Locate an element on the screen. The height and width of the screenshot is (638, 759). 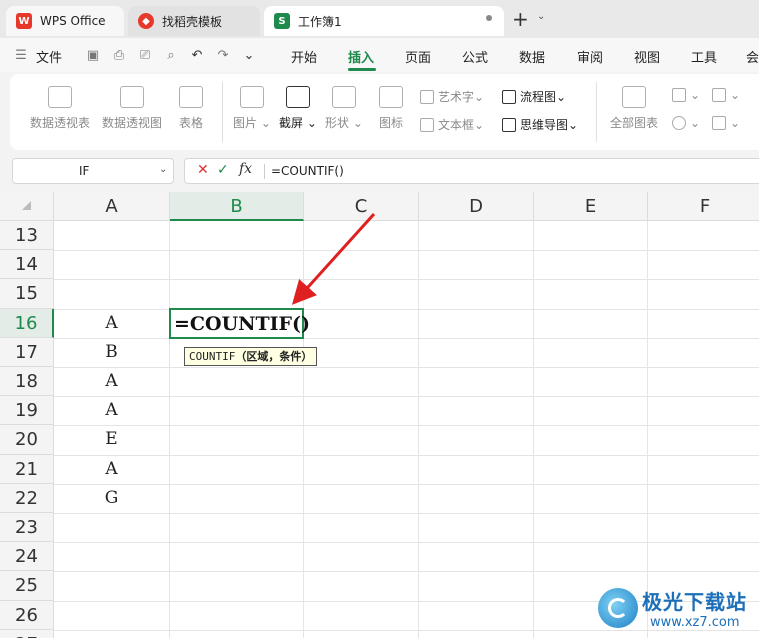
line-chart-button: ⌄ is located at coordinates (726, 95).